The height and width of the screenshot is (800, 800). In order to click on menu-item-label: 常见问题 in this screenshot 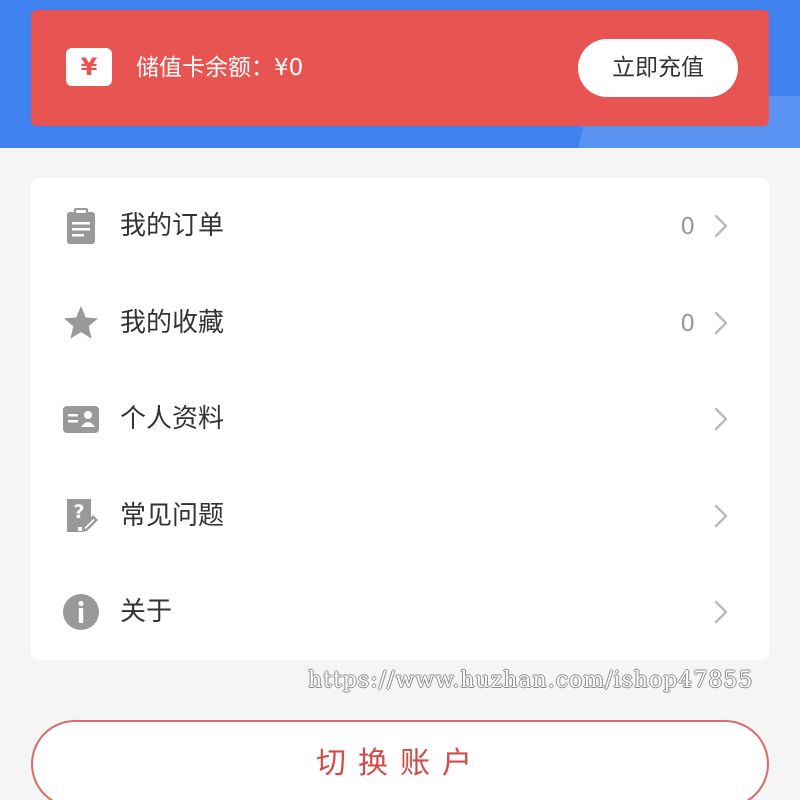, I will do `click(172, 516)`.